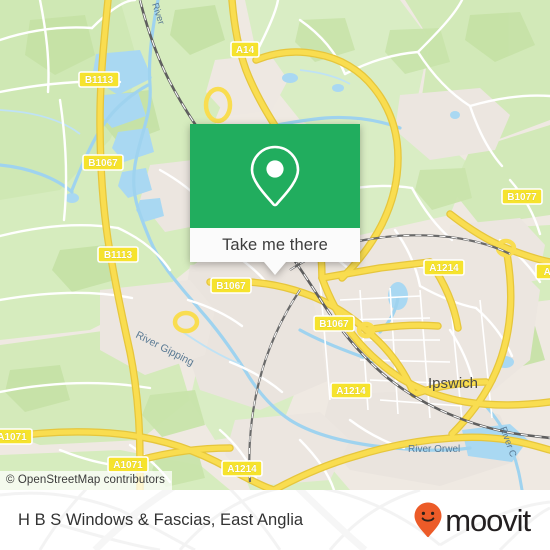 The height and width of the screenshot is (550, 550). I want to click on place-callout: Take me there, so click(275, 199).